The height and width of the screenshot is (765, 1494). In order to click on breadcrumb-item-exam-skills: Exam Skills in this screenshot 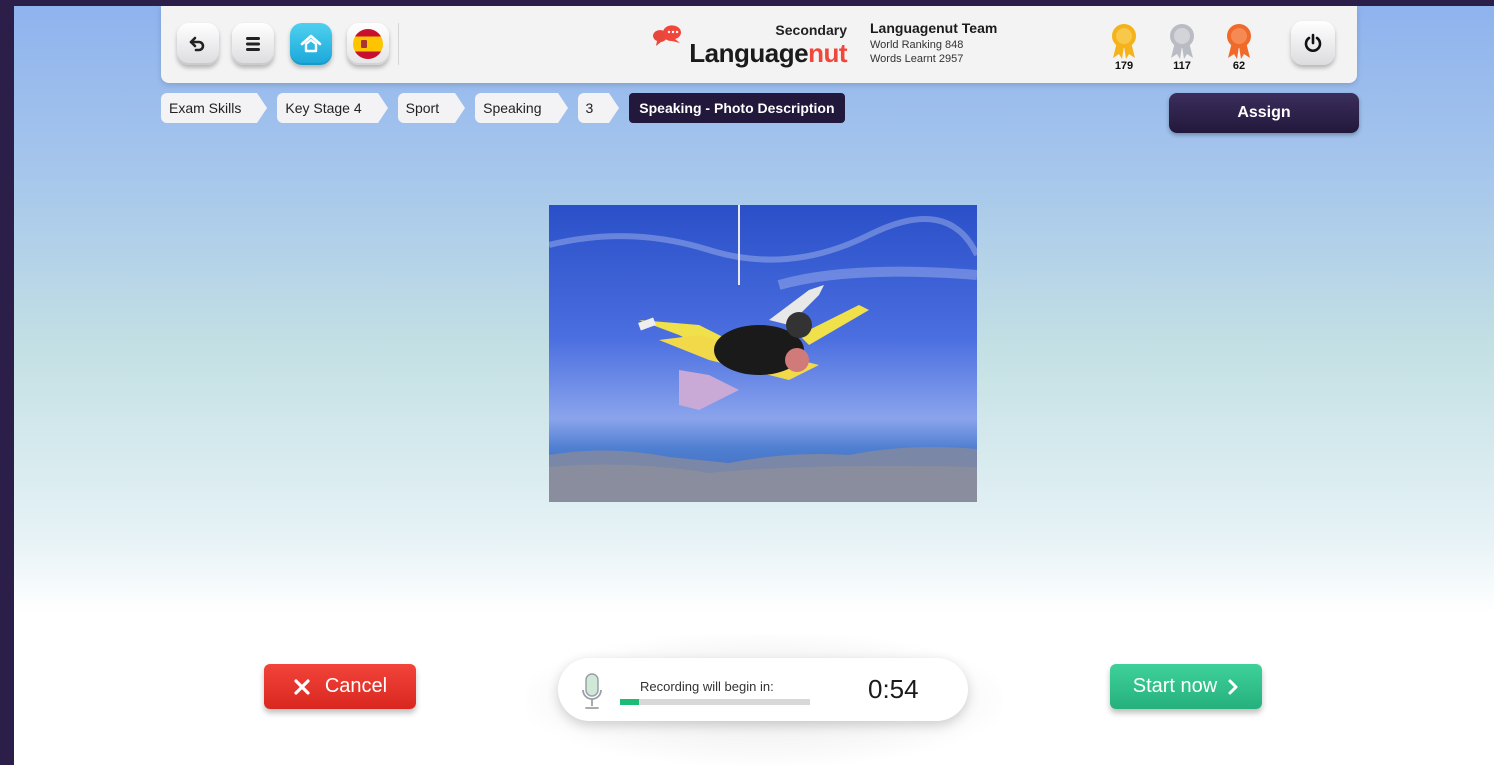, I will do `click(214, 108)`.